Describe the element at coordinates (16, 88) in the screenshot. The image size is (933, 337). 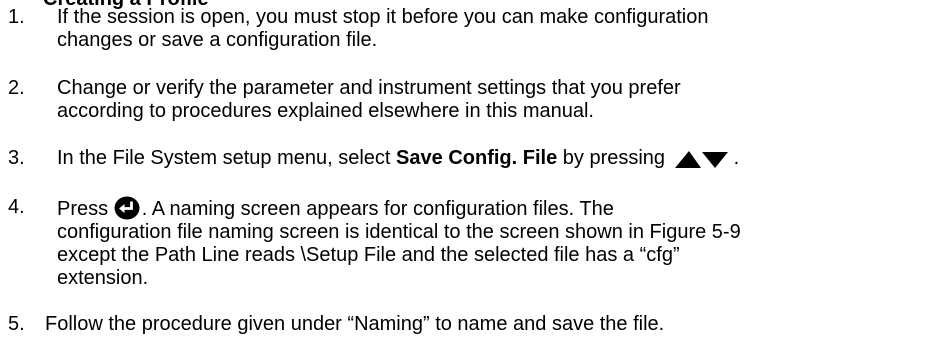
I see `step-number: 2.` at that location.